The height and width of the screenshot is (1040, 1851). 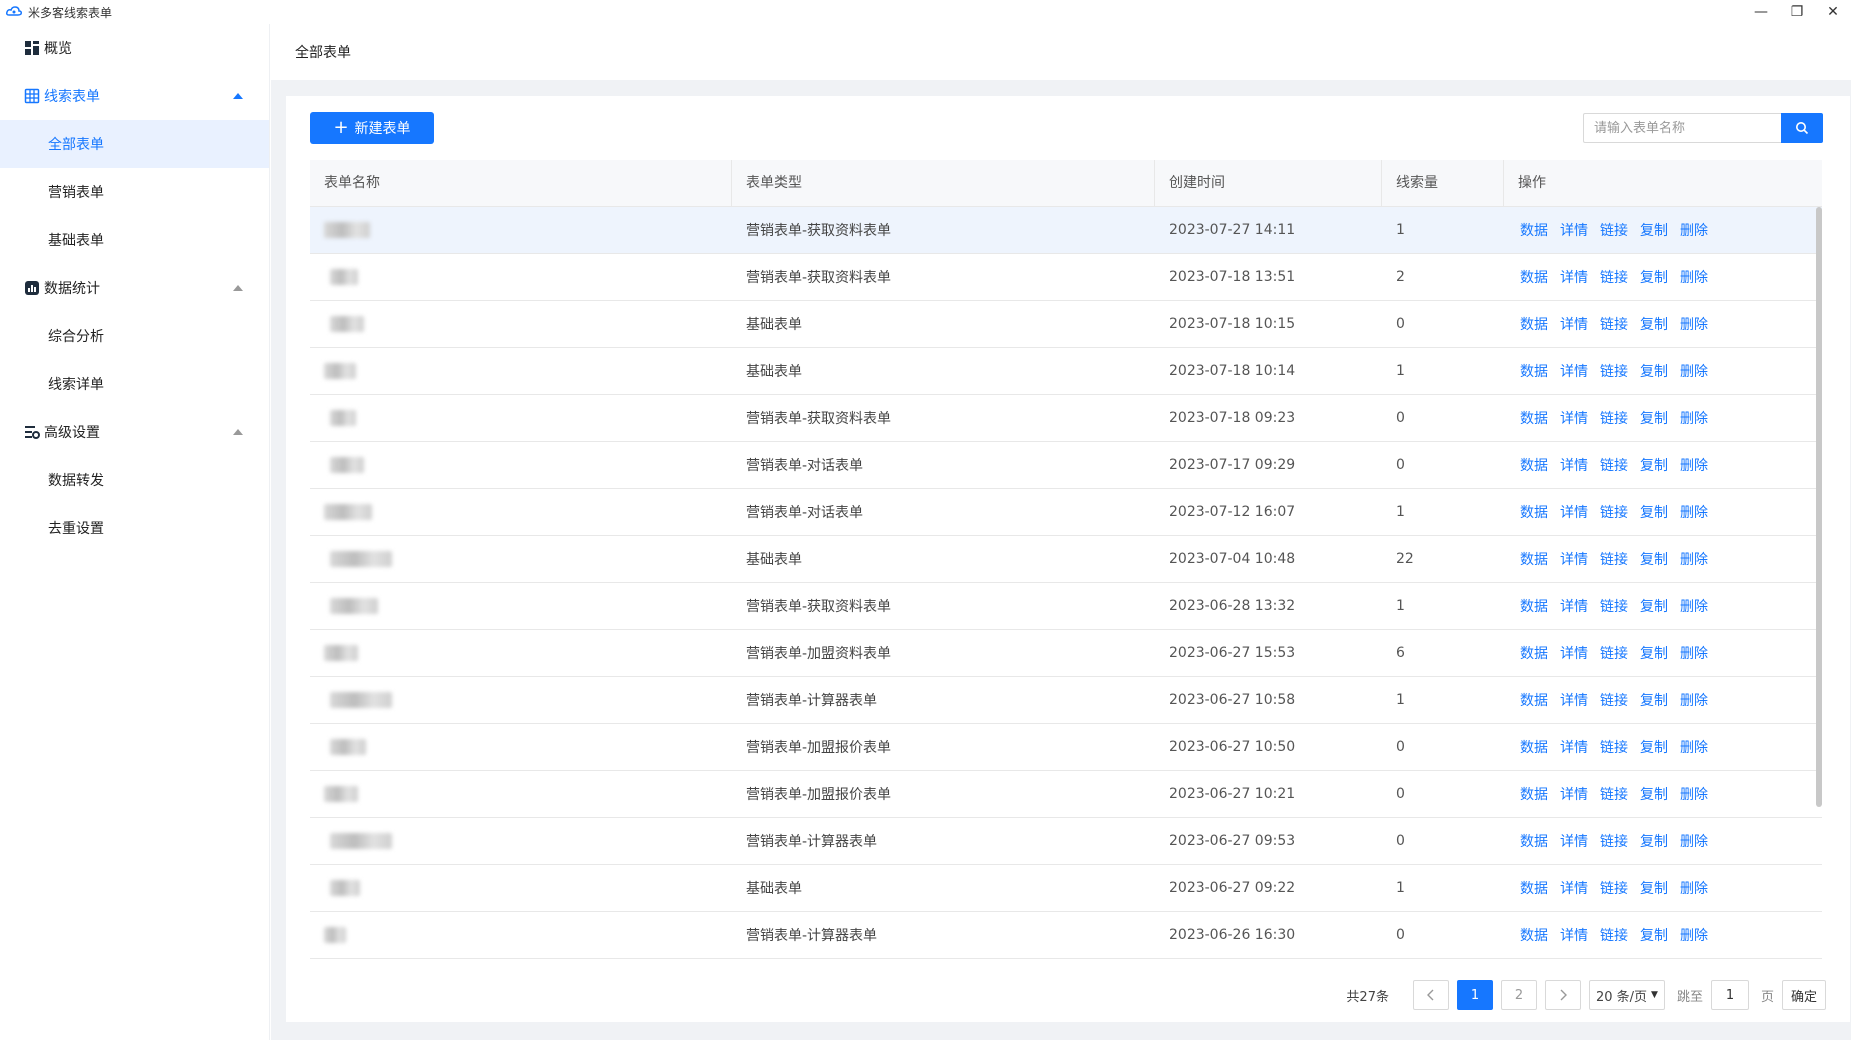 What do you see at coordinates (1802, 128) in the screenshot?
I see `search-button` at bounding box center [1802, 128].